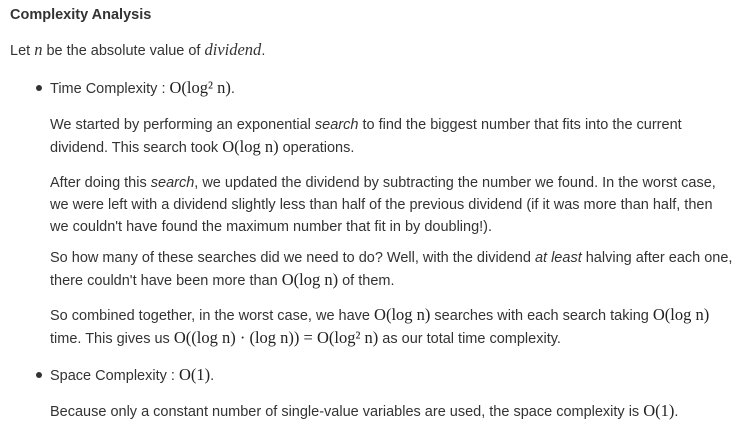 The image size is (739, 428). Describe the element at coordinates (114, 376) in the screenshot. I see `space-complexity-label: Space Complexity :` at that location.